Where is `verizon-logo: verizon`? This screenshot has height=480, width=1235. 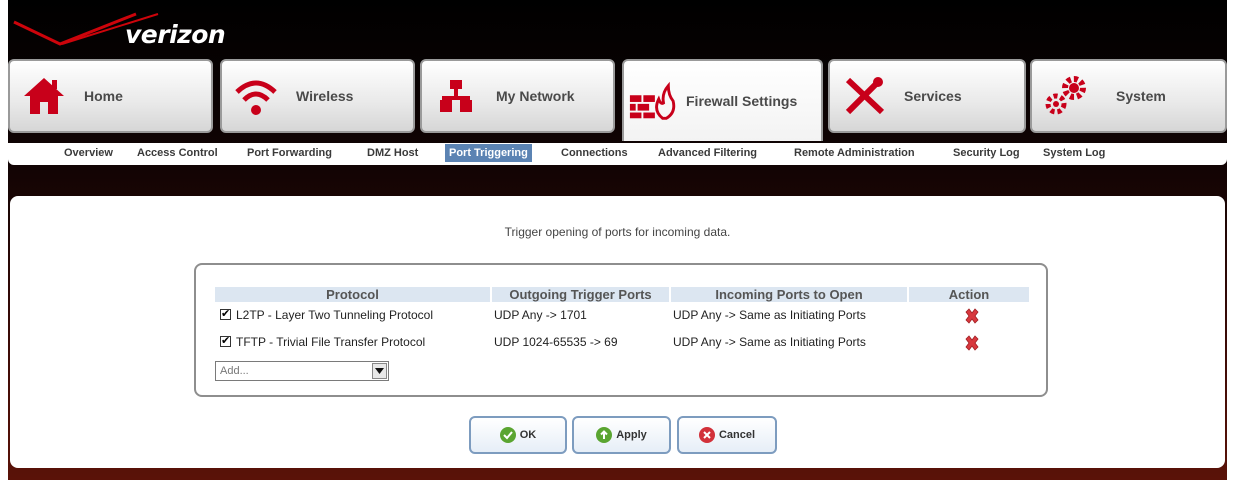 verizon-logo: verizon is located at coordinates (138, 30).